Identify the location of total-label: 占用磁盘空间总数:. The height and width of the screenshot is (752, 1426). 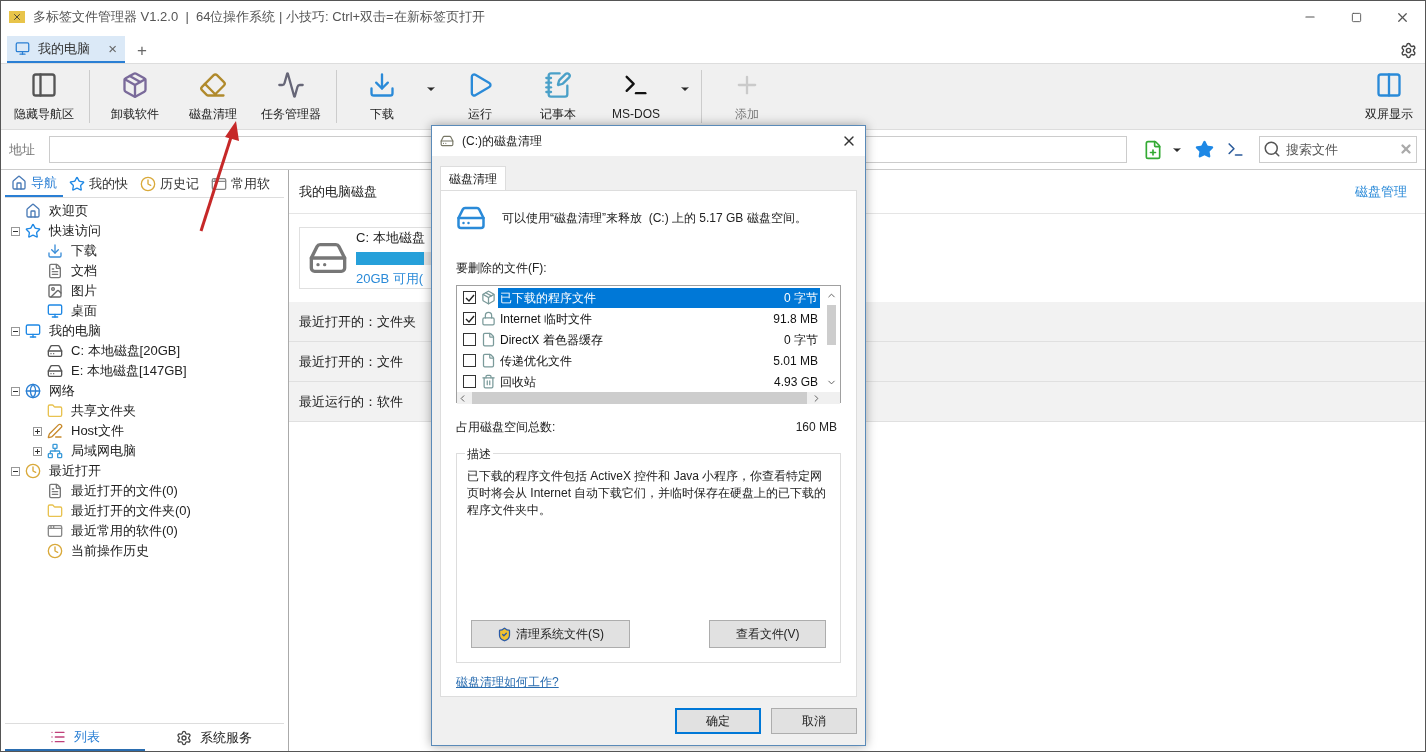
(506, 427).